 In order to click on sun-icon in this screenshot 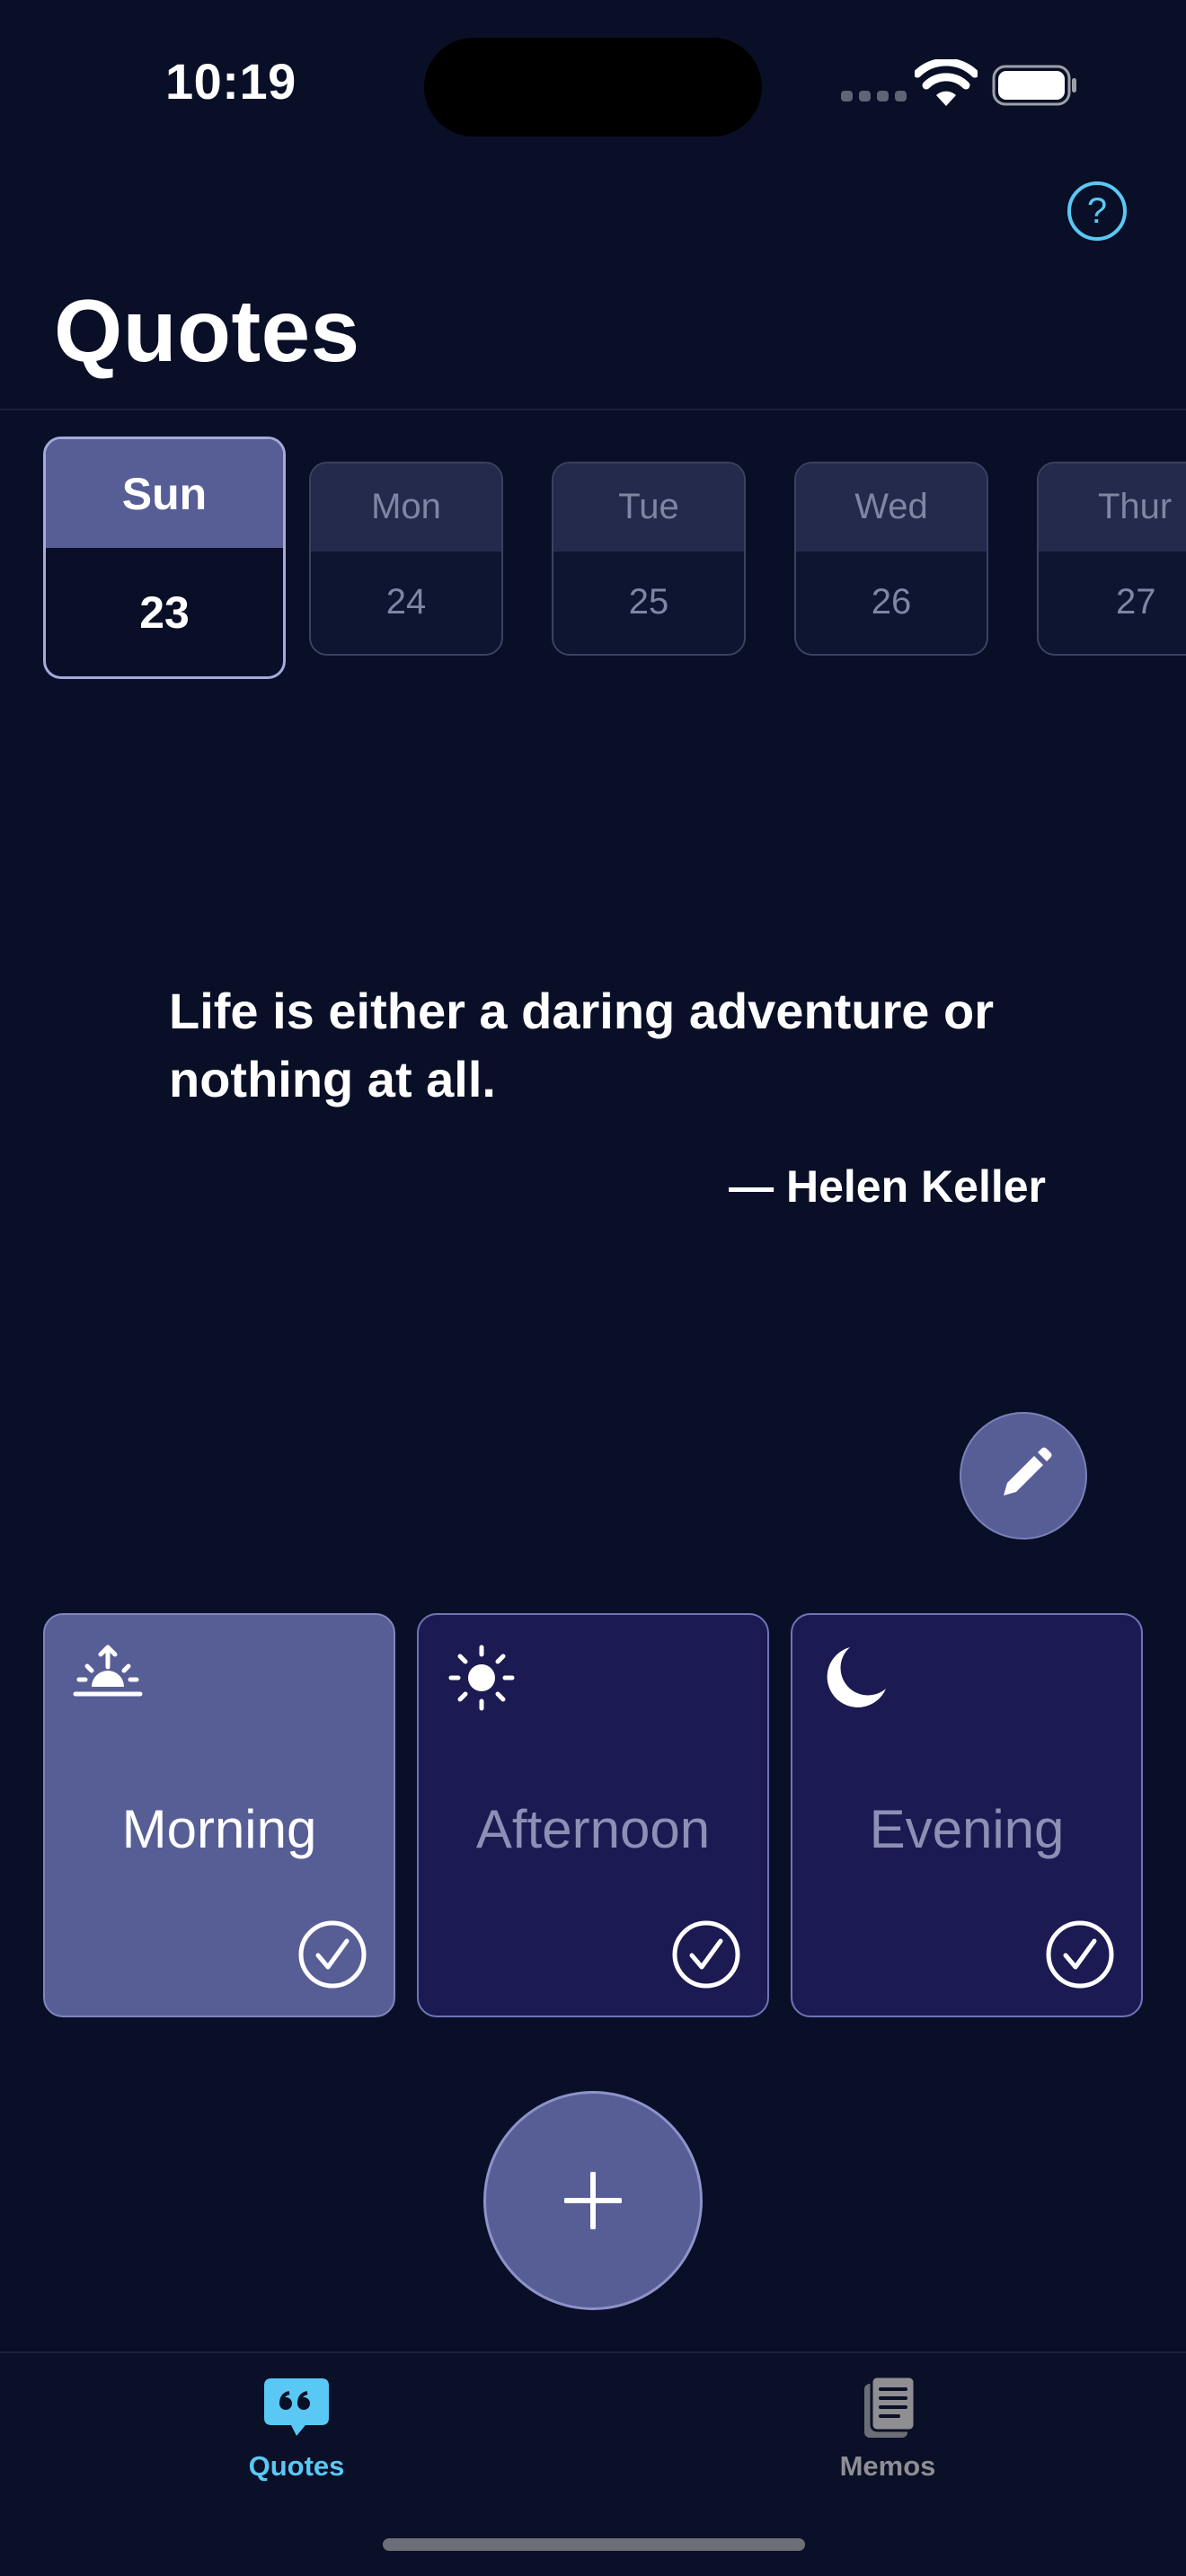, I will do `click(481, 1678)`.